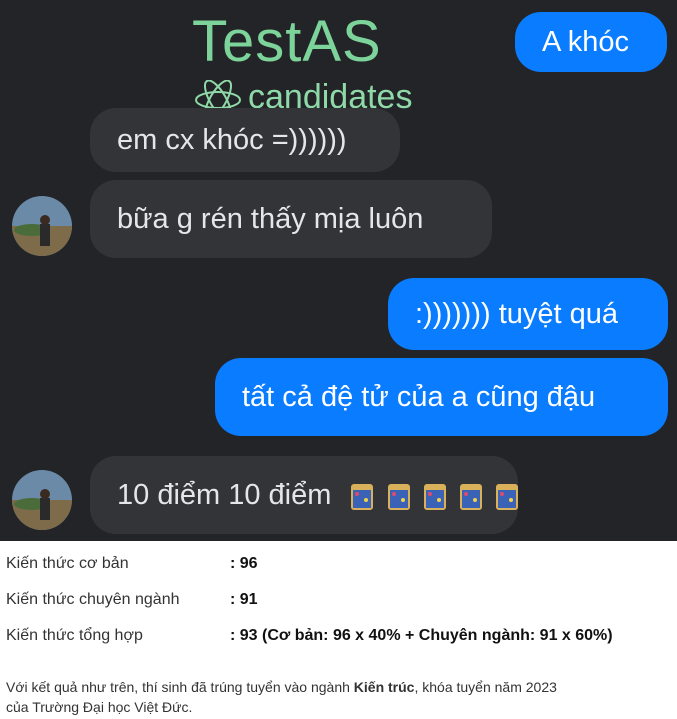  Describe the element at coordinates (224, 495) in the screenshot. I see `message-text: 10 điểm 10 điểm` at that location.